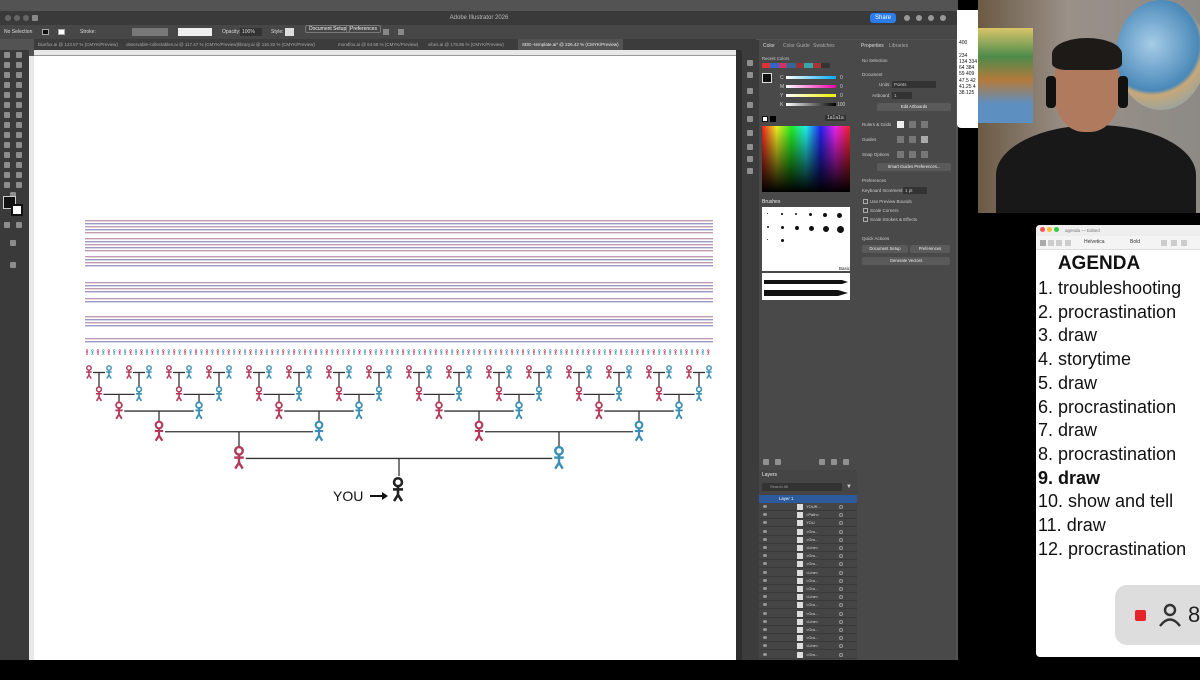 This screenshot has width=1200, height=680. What do you see at coordinates (811, 95) in the screenshot?
I see `yellow-slider` at bounding box center [811, 95].